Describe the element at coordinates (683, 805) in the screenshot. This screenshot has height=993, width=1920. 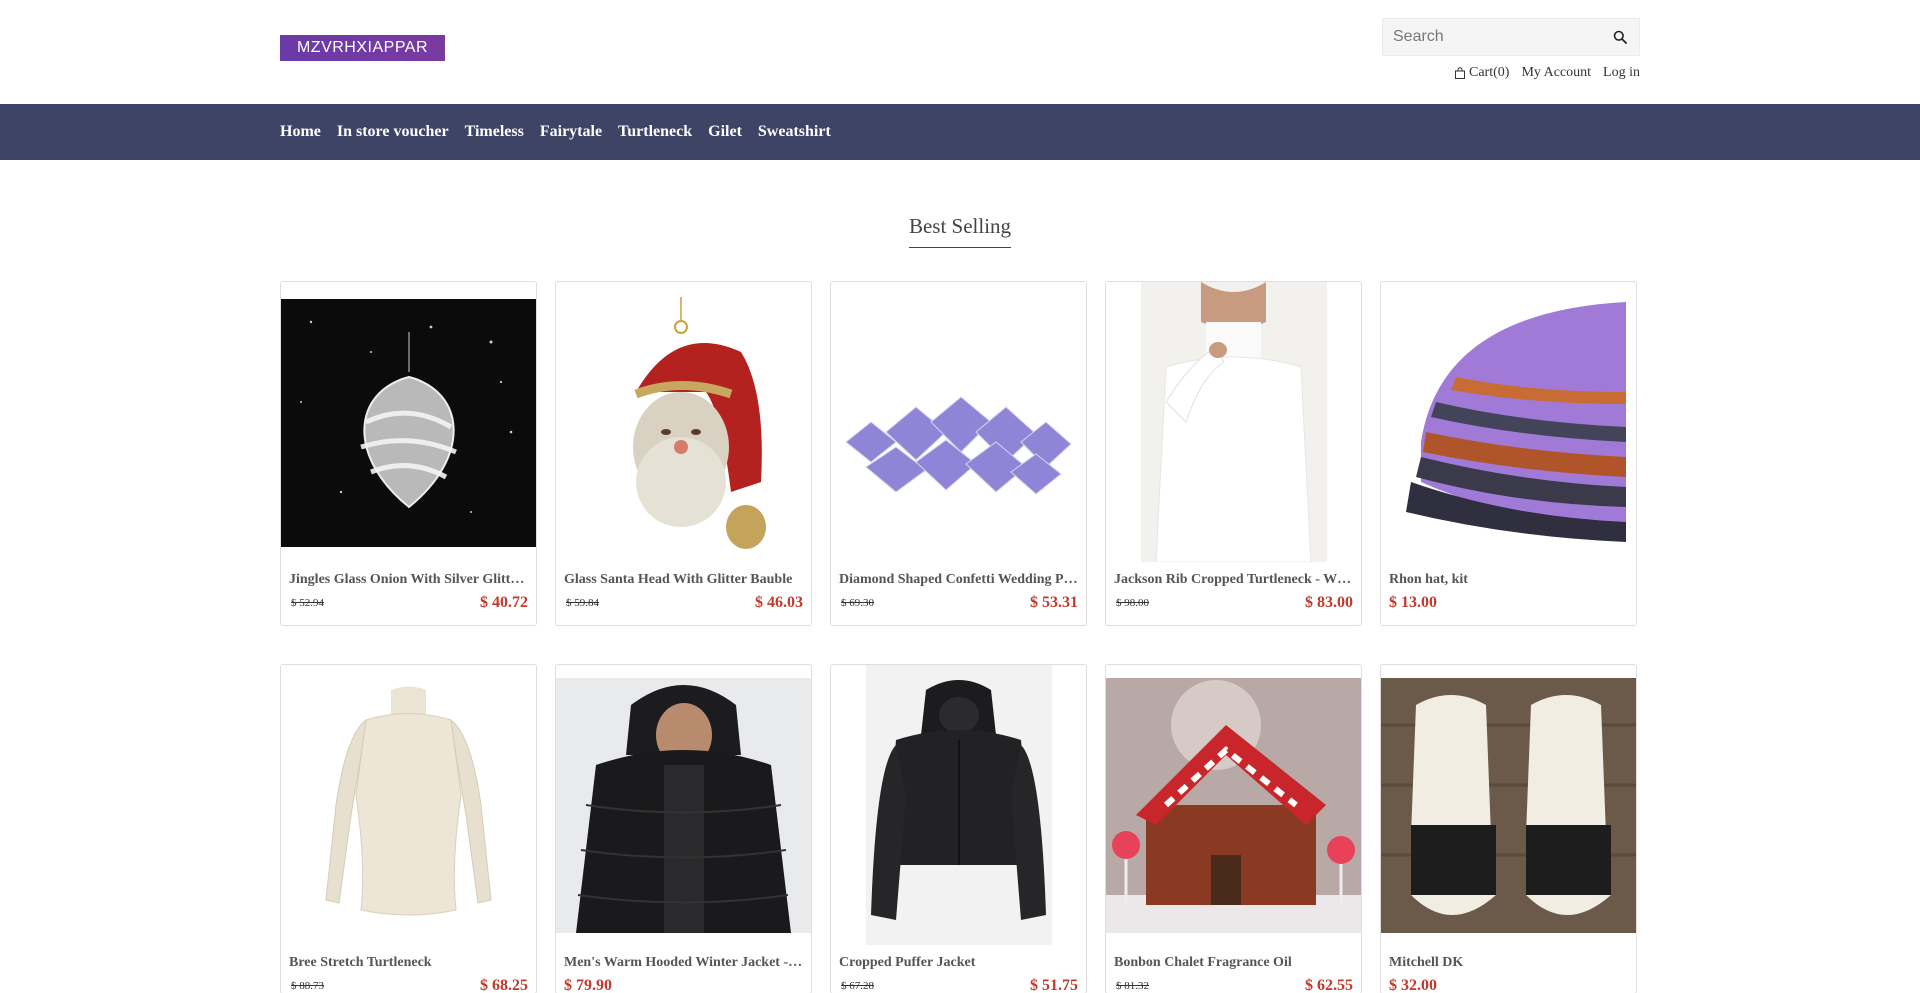
I see `product-image-hooded-jacket` at that location.